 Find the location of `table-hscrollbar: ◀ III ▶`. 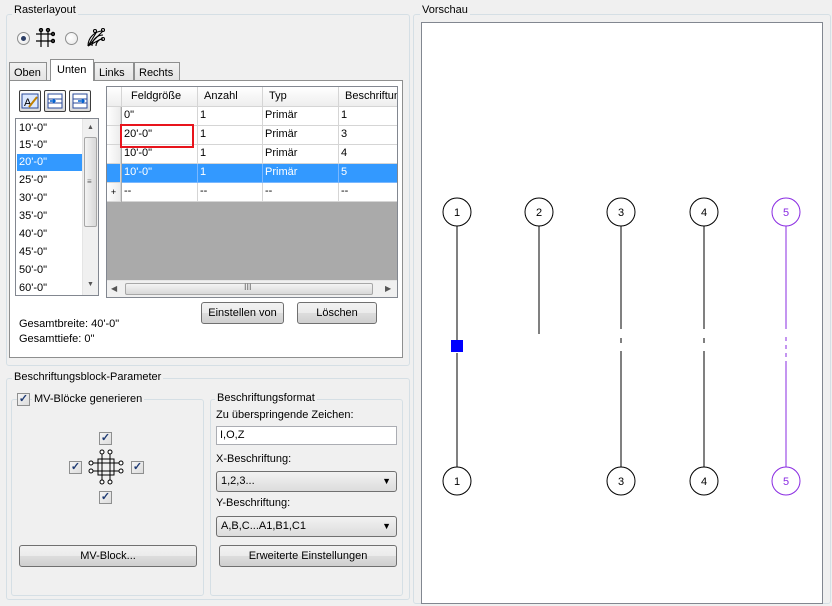

table-hscrollbar: ◀ III ▶ is located at coordinates (252, 288).